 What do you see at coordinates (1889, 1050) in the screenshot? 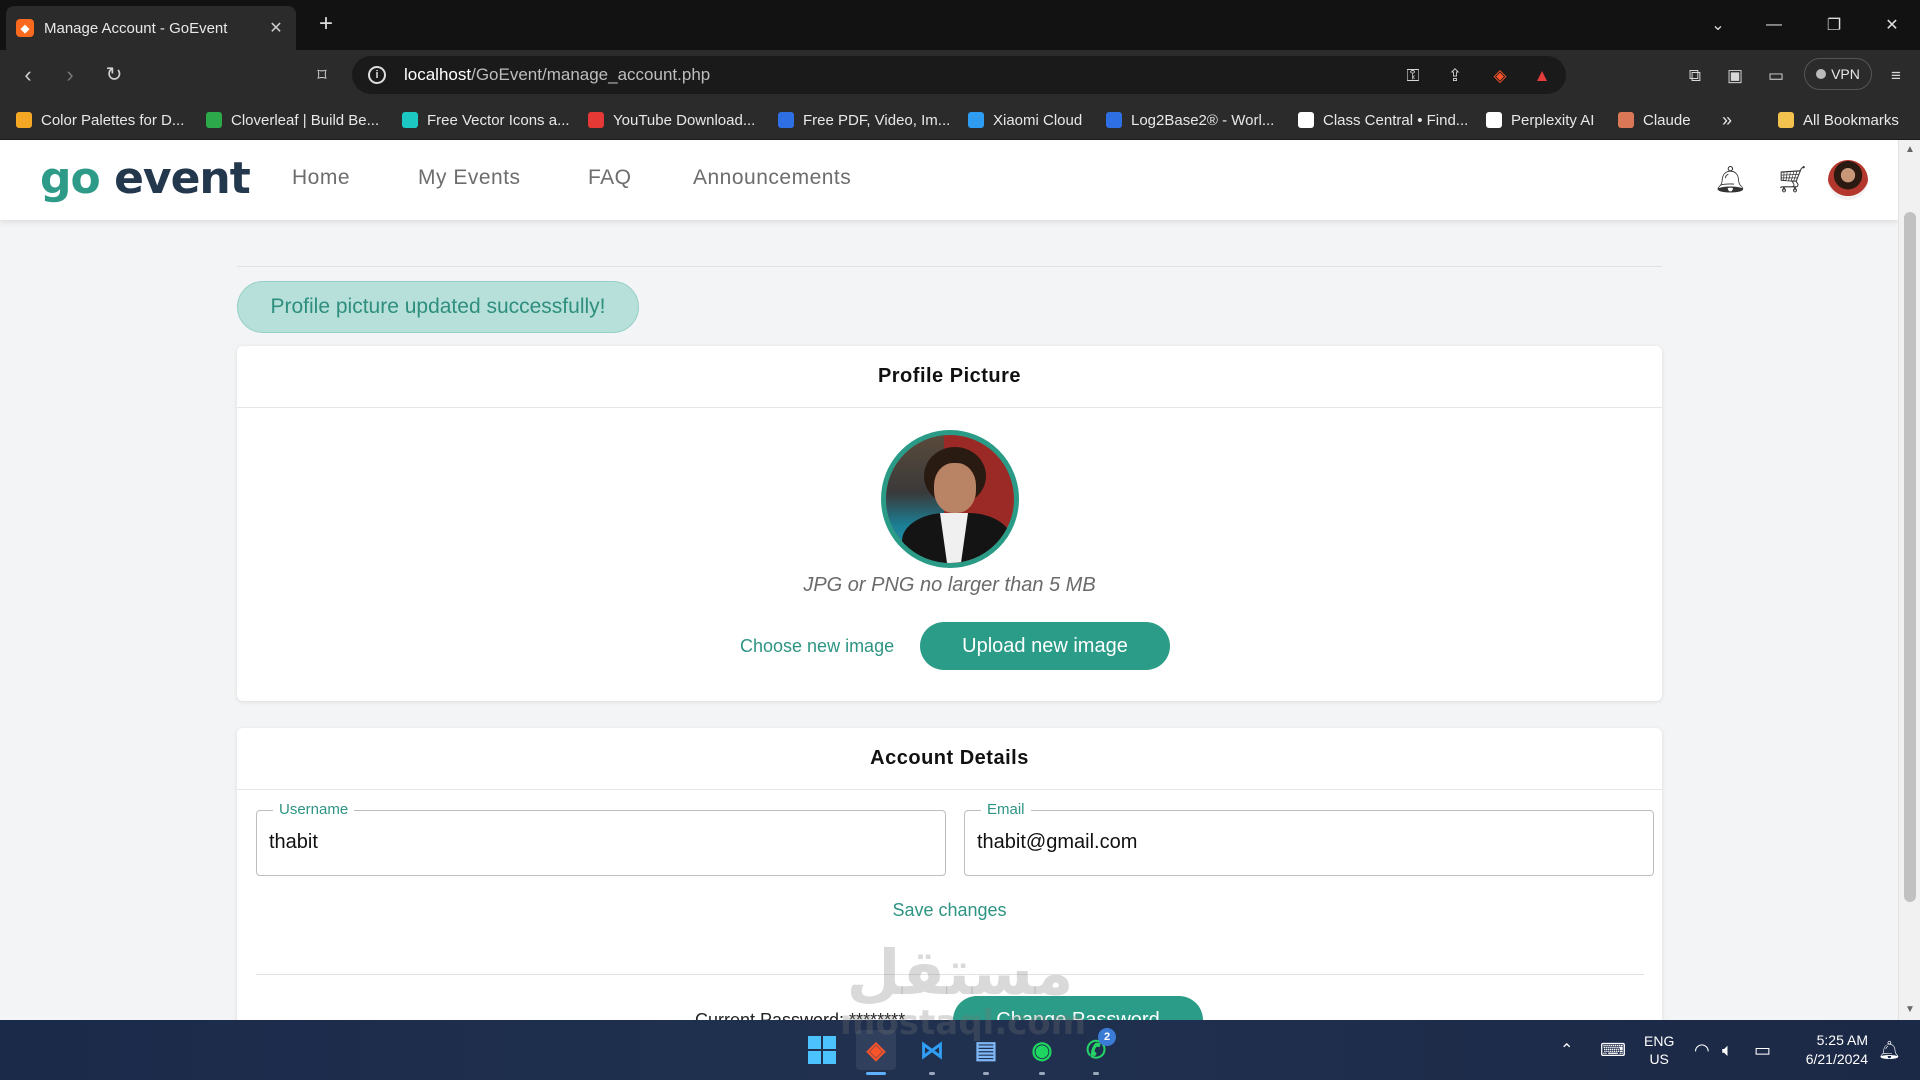
I see `notification-bell-icon: 🔔︎` at bounding box center [1889, 1050].